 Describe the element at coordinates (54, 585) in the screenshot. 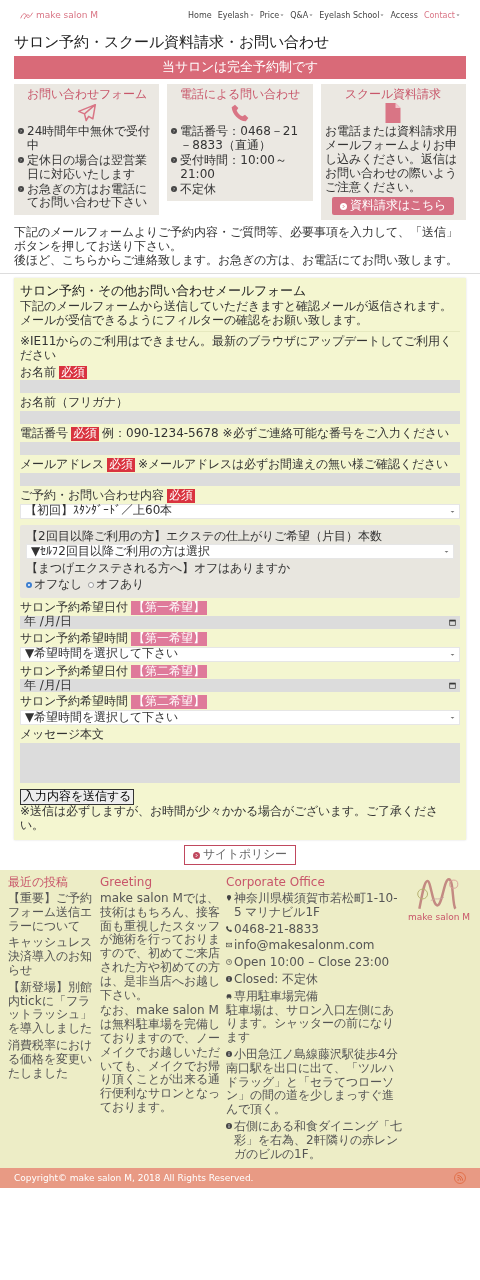

I see `radio-option: オフなし` at that location.